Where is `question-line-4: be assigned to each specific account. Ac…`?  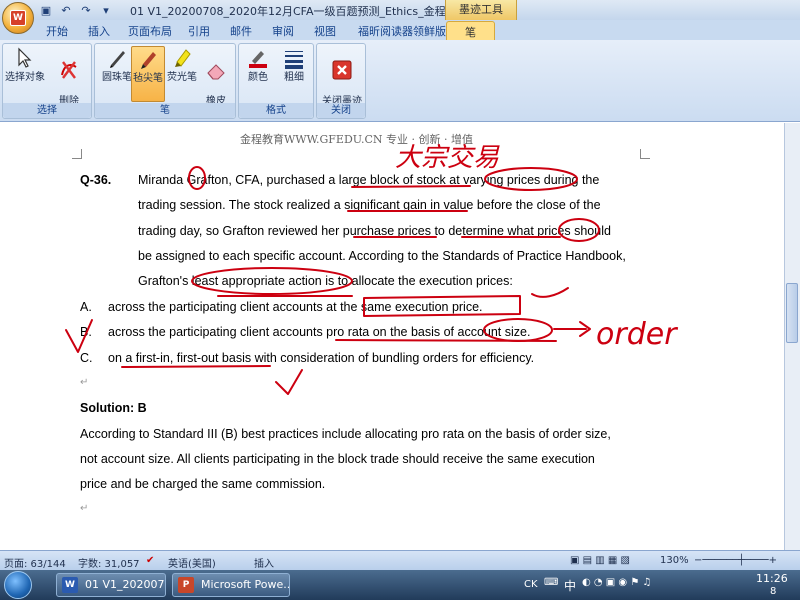 question-line-4: be assigned to each specific account. Ac… is located at coordinates (382, 256).